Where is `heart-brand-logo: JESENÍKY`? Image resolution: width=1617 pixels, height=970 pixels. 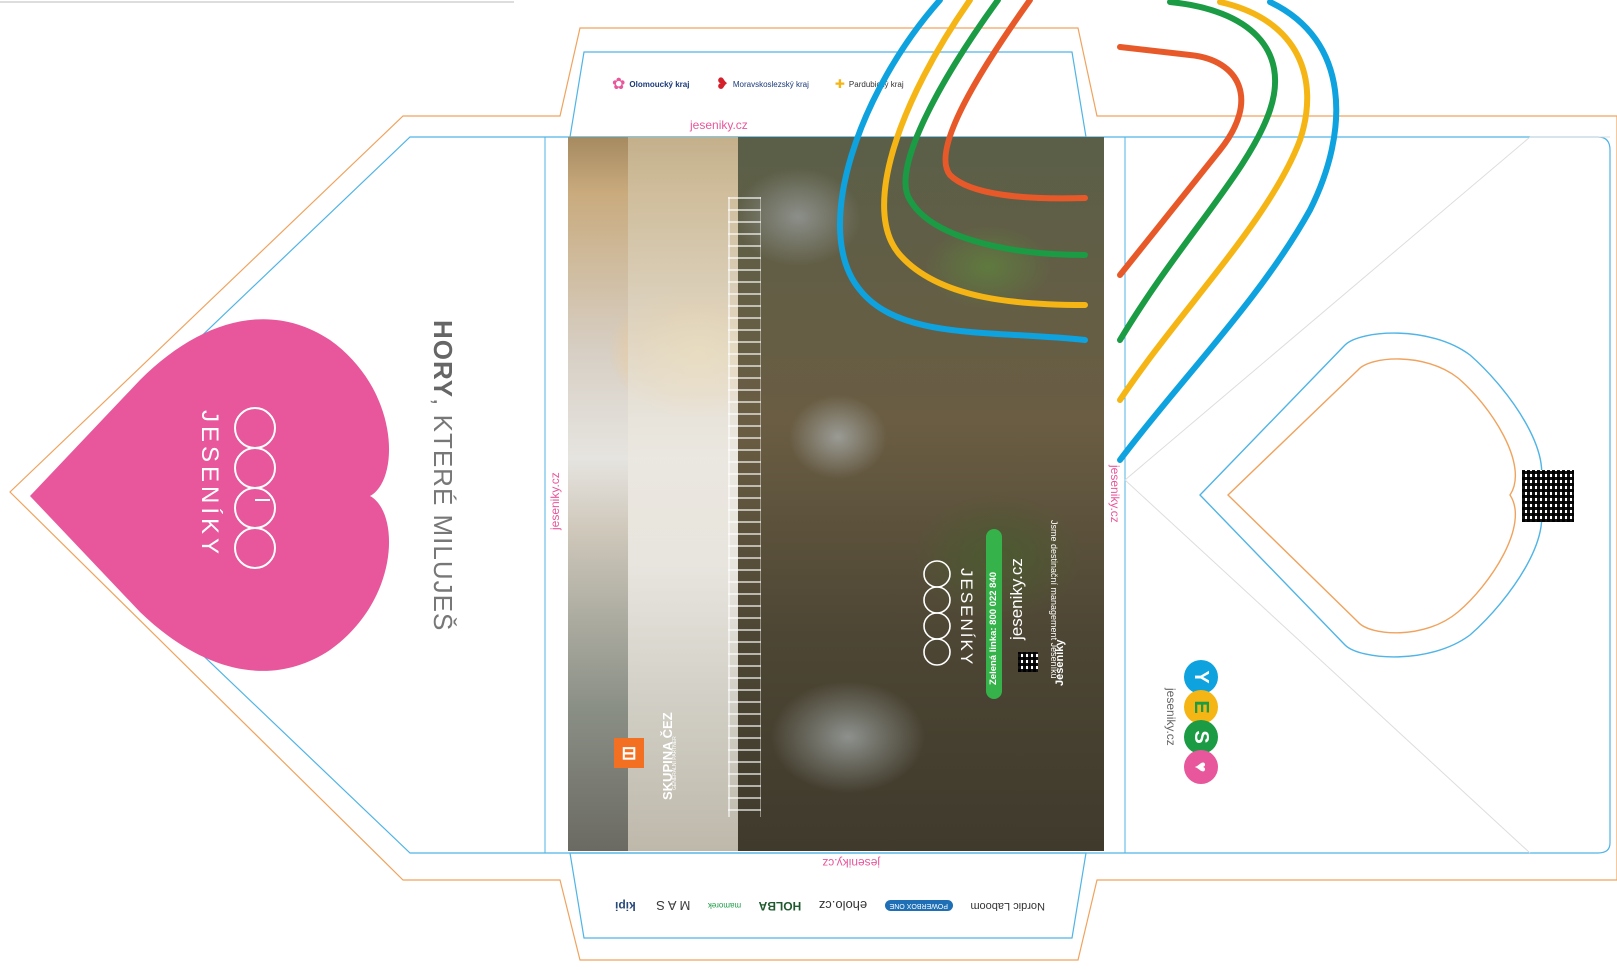
heart-brand-logo: JESENÍKY is located at coordinates (245, 485).